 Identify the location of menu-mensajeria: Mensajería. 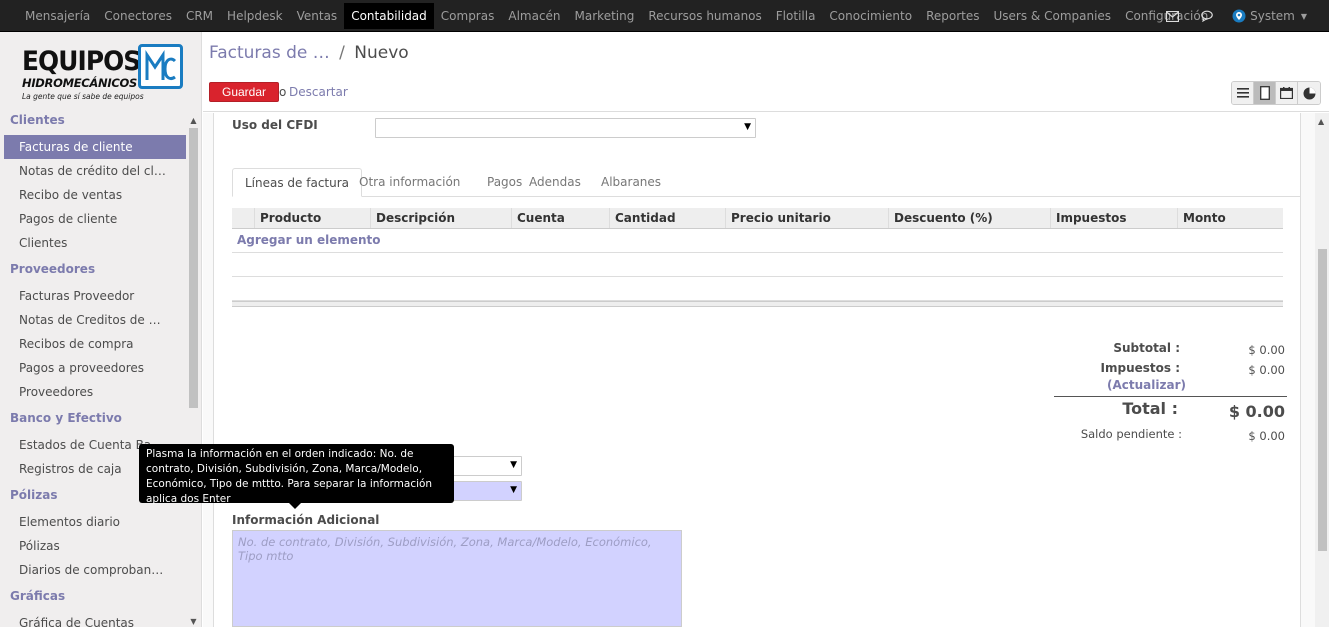
(57, 16).